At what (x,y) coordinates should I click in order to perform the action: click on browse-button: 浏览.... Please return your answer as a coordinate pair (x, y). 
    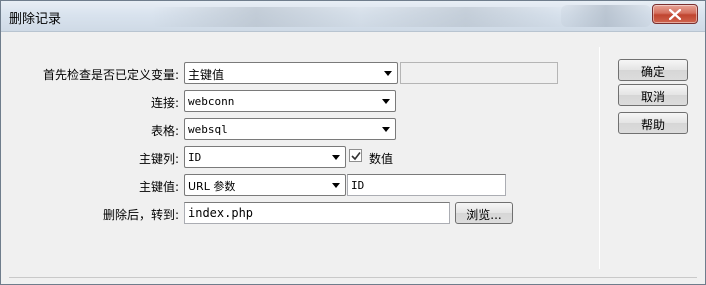
    Looking at the image, I should click on (484, 213).